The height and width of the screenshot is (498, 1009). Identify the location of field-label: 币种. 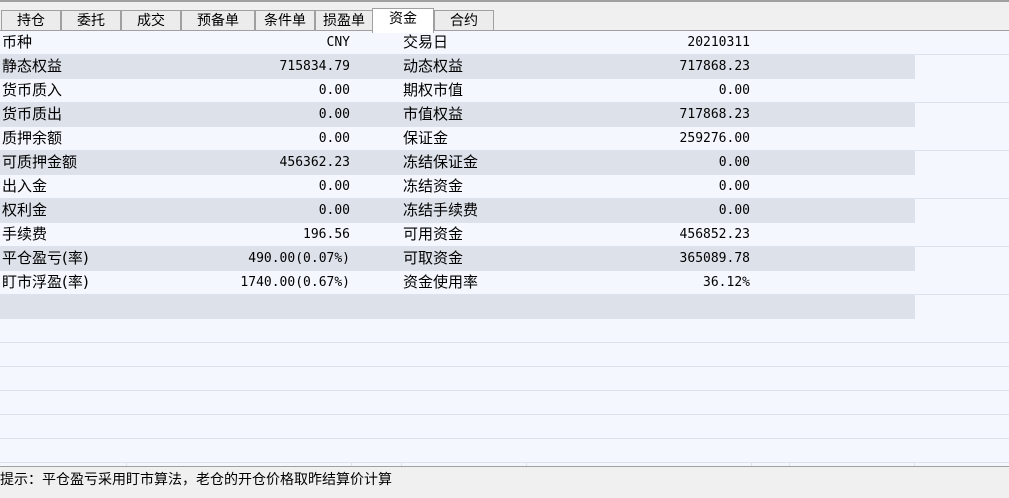
(17, 42).